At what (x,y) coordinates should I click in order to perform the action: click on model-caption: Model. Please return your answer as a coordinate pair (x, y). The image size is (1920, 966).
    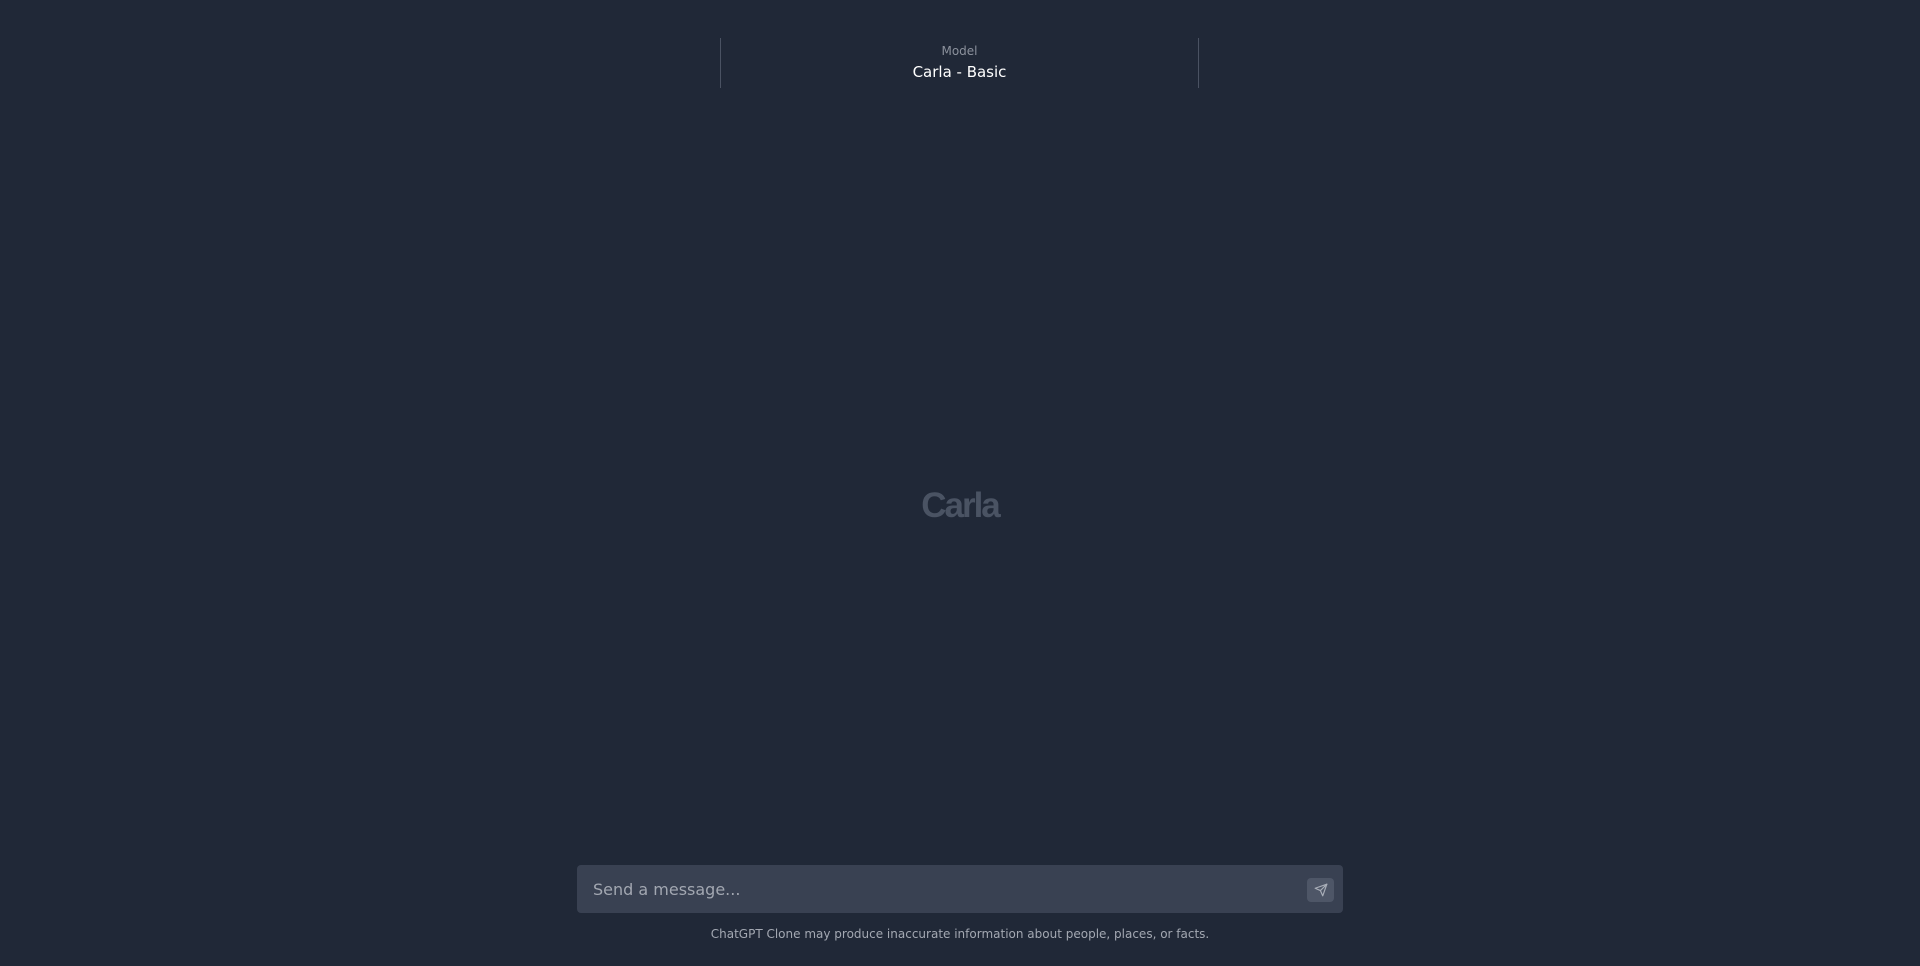
    Looking at the image, I should click on (959, 51).